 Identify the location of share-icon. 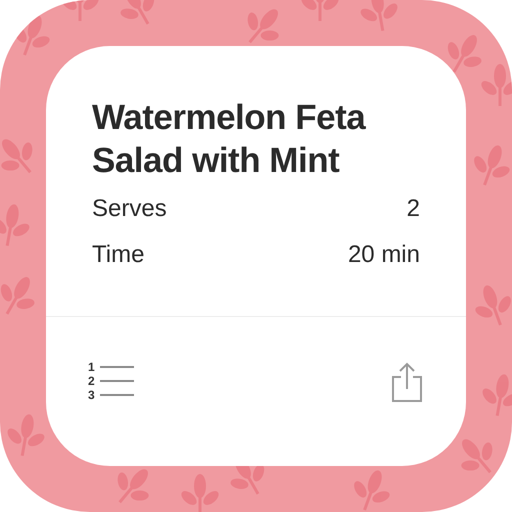
(407, 382).